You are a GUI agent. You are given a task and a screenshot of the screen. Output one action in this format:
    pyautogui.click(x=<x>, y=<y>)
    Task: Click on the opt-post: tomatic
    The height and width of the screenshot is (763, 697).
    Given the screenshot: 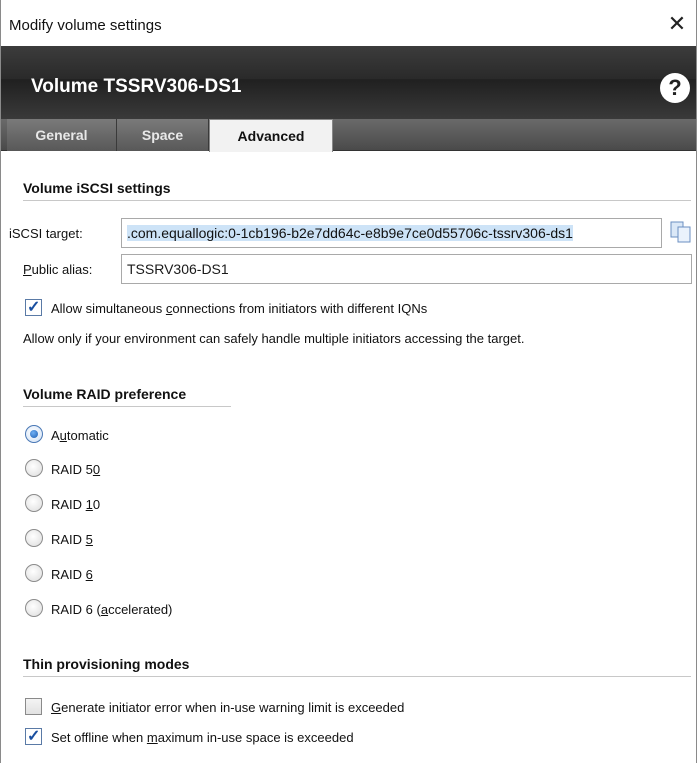 What is the action you would take?
    pyautogui.click(x=87, y=435)
    